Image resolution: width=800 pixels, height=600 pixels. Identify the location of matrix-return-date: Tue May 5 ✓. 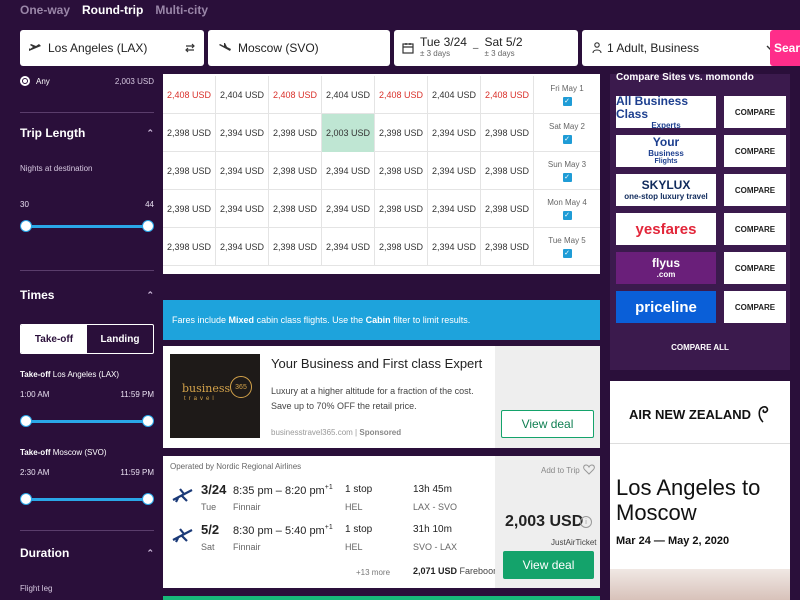
(567, 246).